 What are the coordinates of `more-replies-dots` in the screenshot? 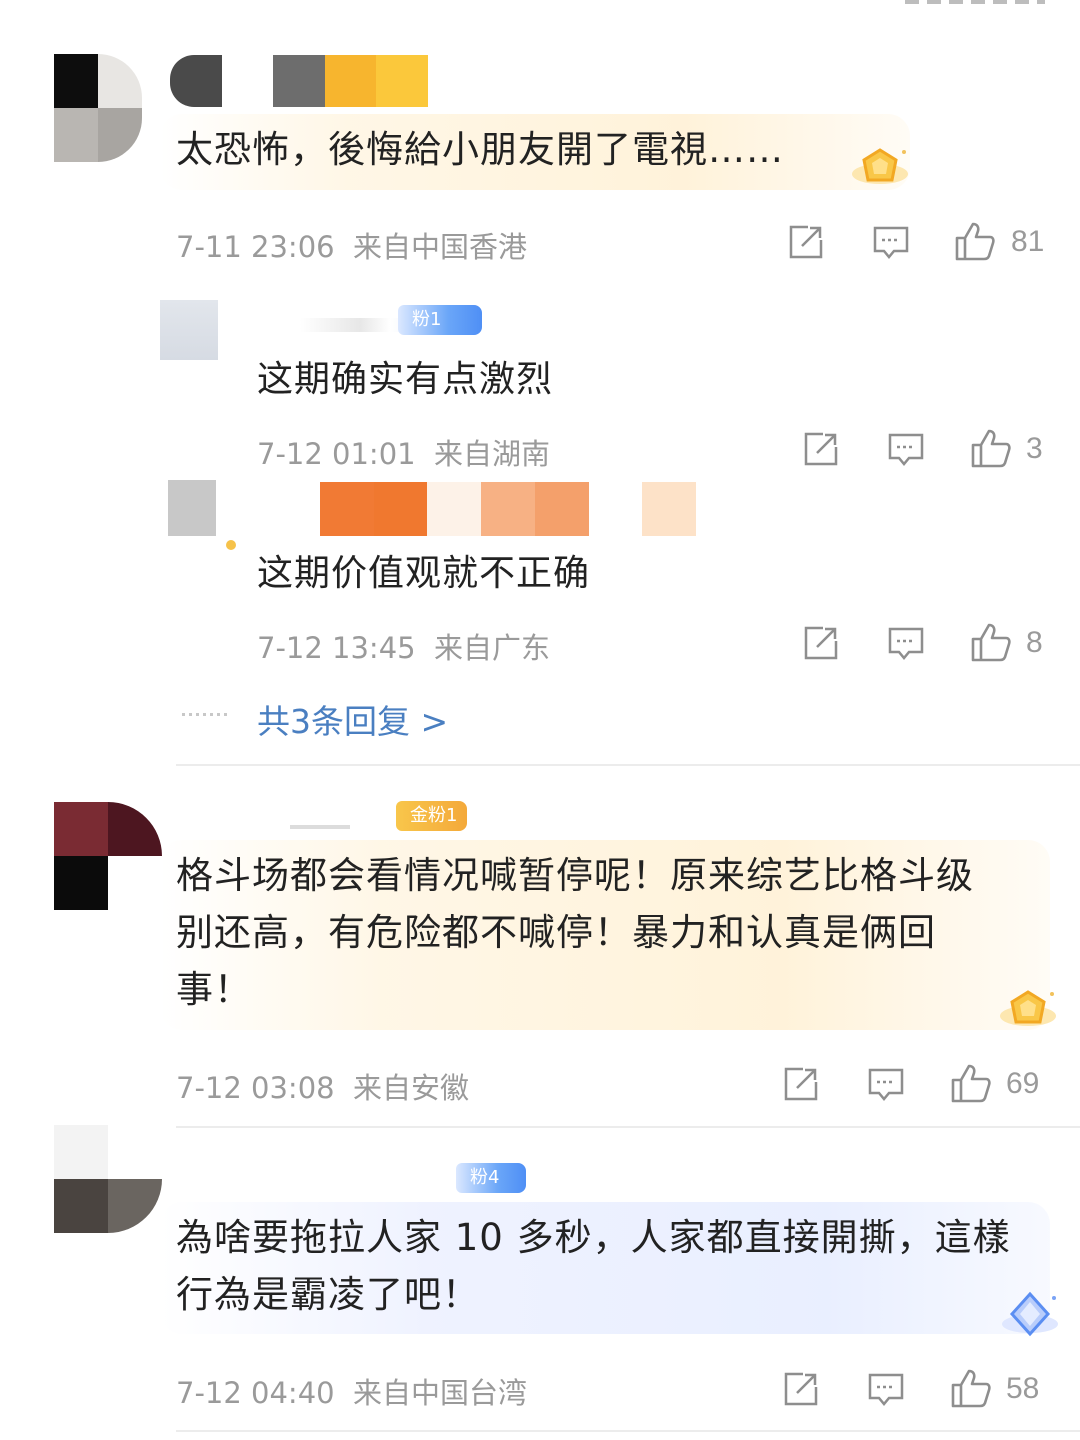 It's located at (206, 714).